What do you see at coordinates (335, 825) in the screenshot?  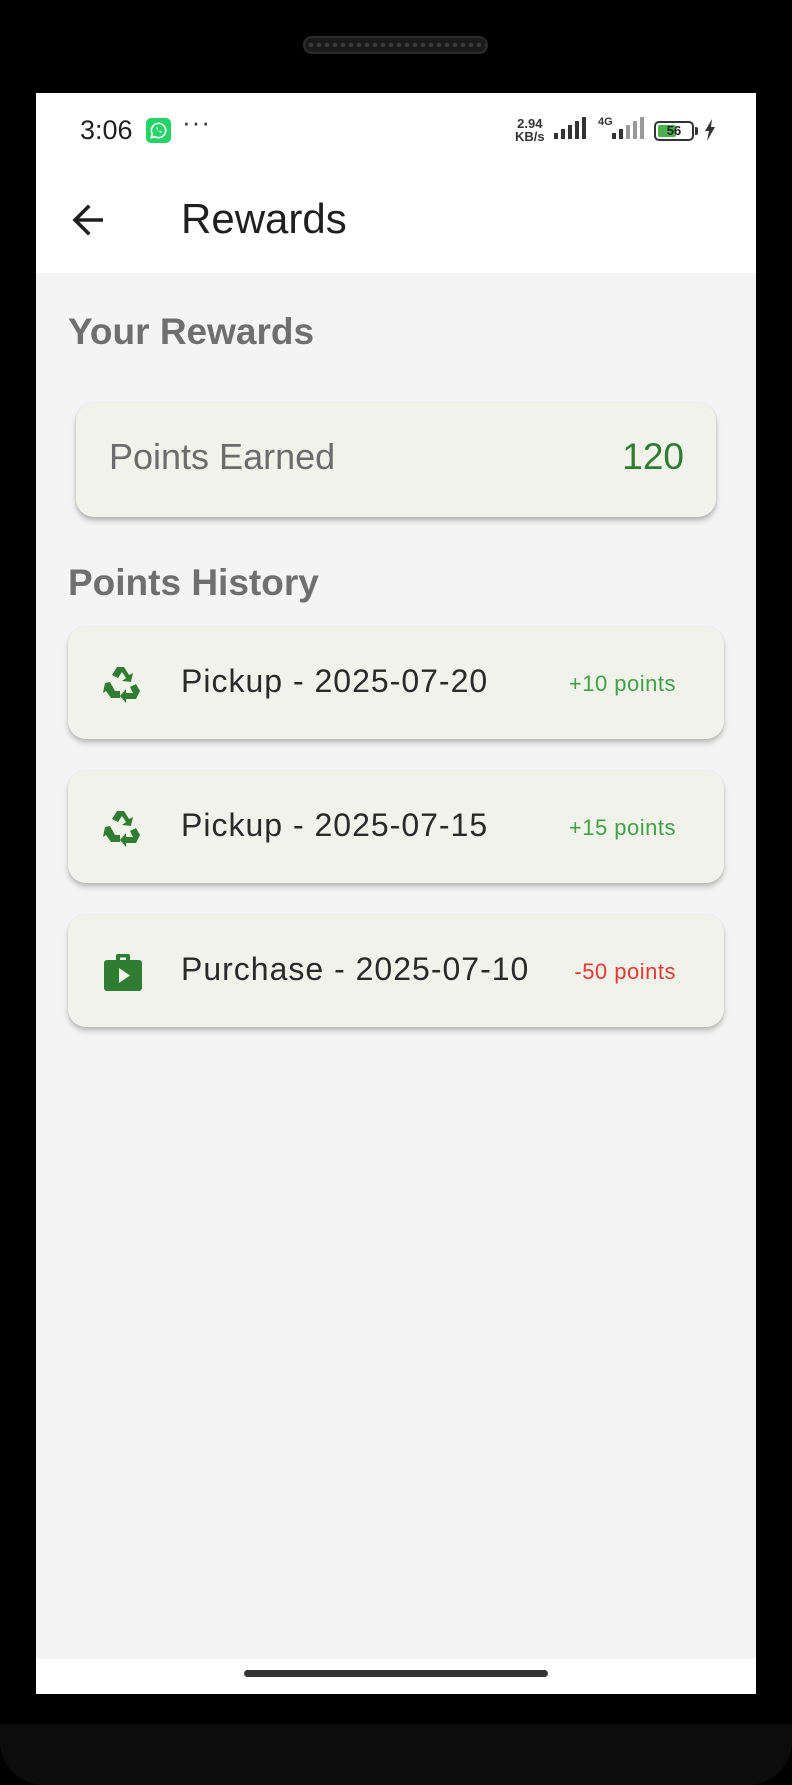 I see `history-item-label: Pickup - 2025-07-15` at bounding box center [335, 825].